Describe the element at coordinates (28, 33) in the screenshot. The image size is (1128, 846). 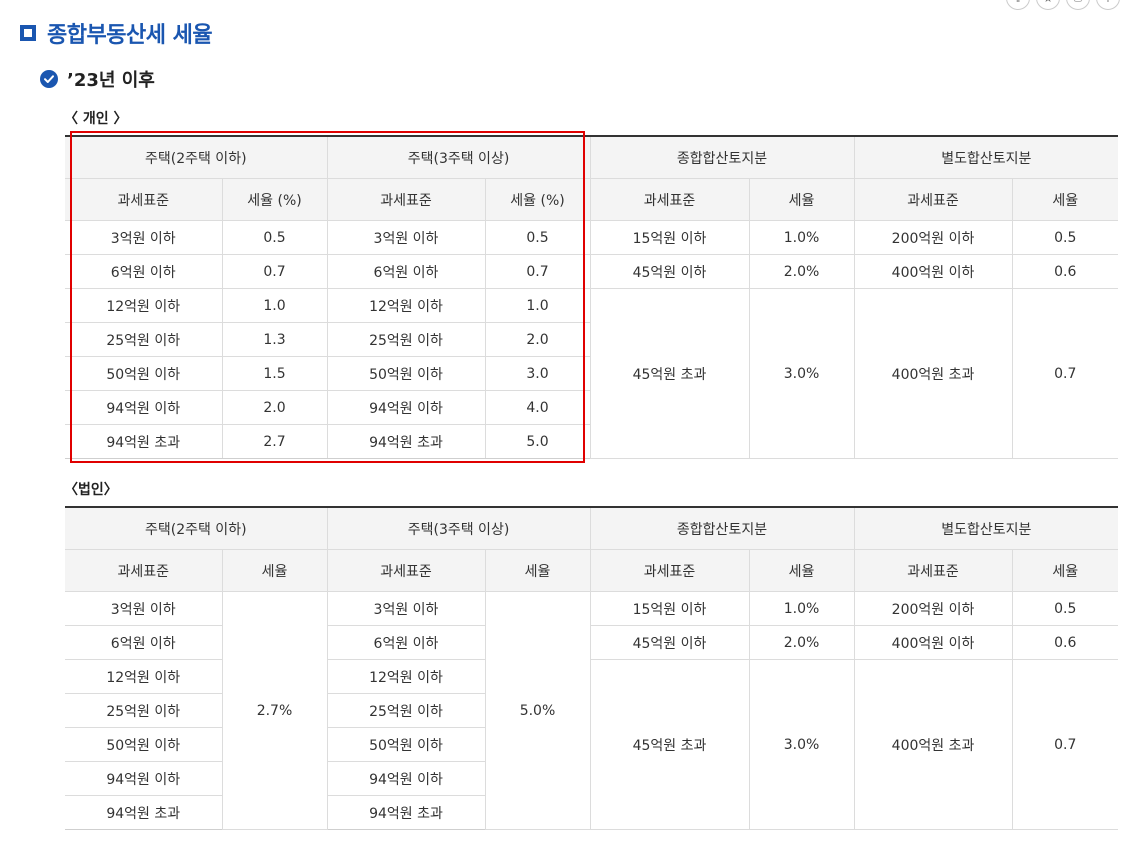
I see `title-square-icon` at that location.